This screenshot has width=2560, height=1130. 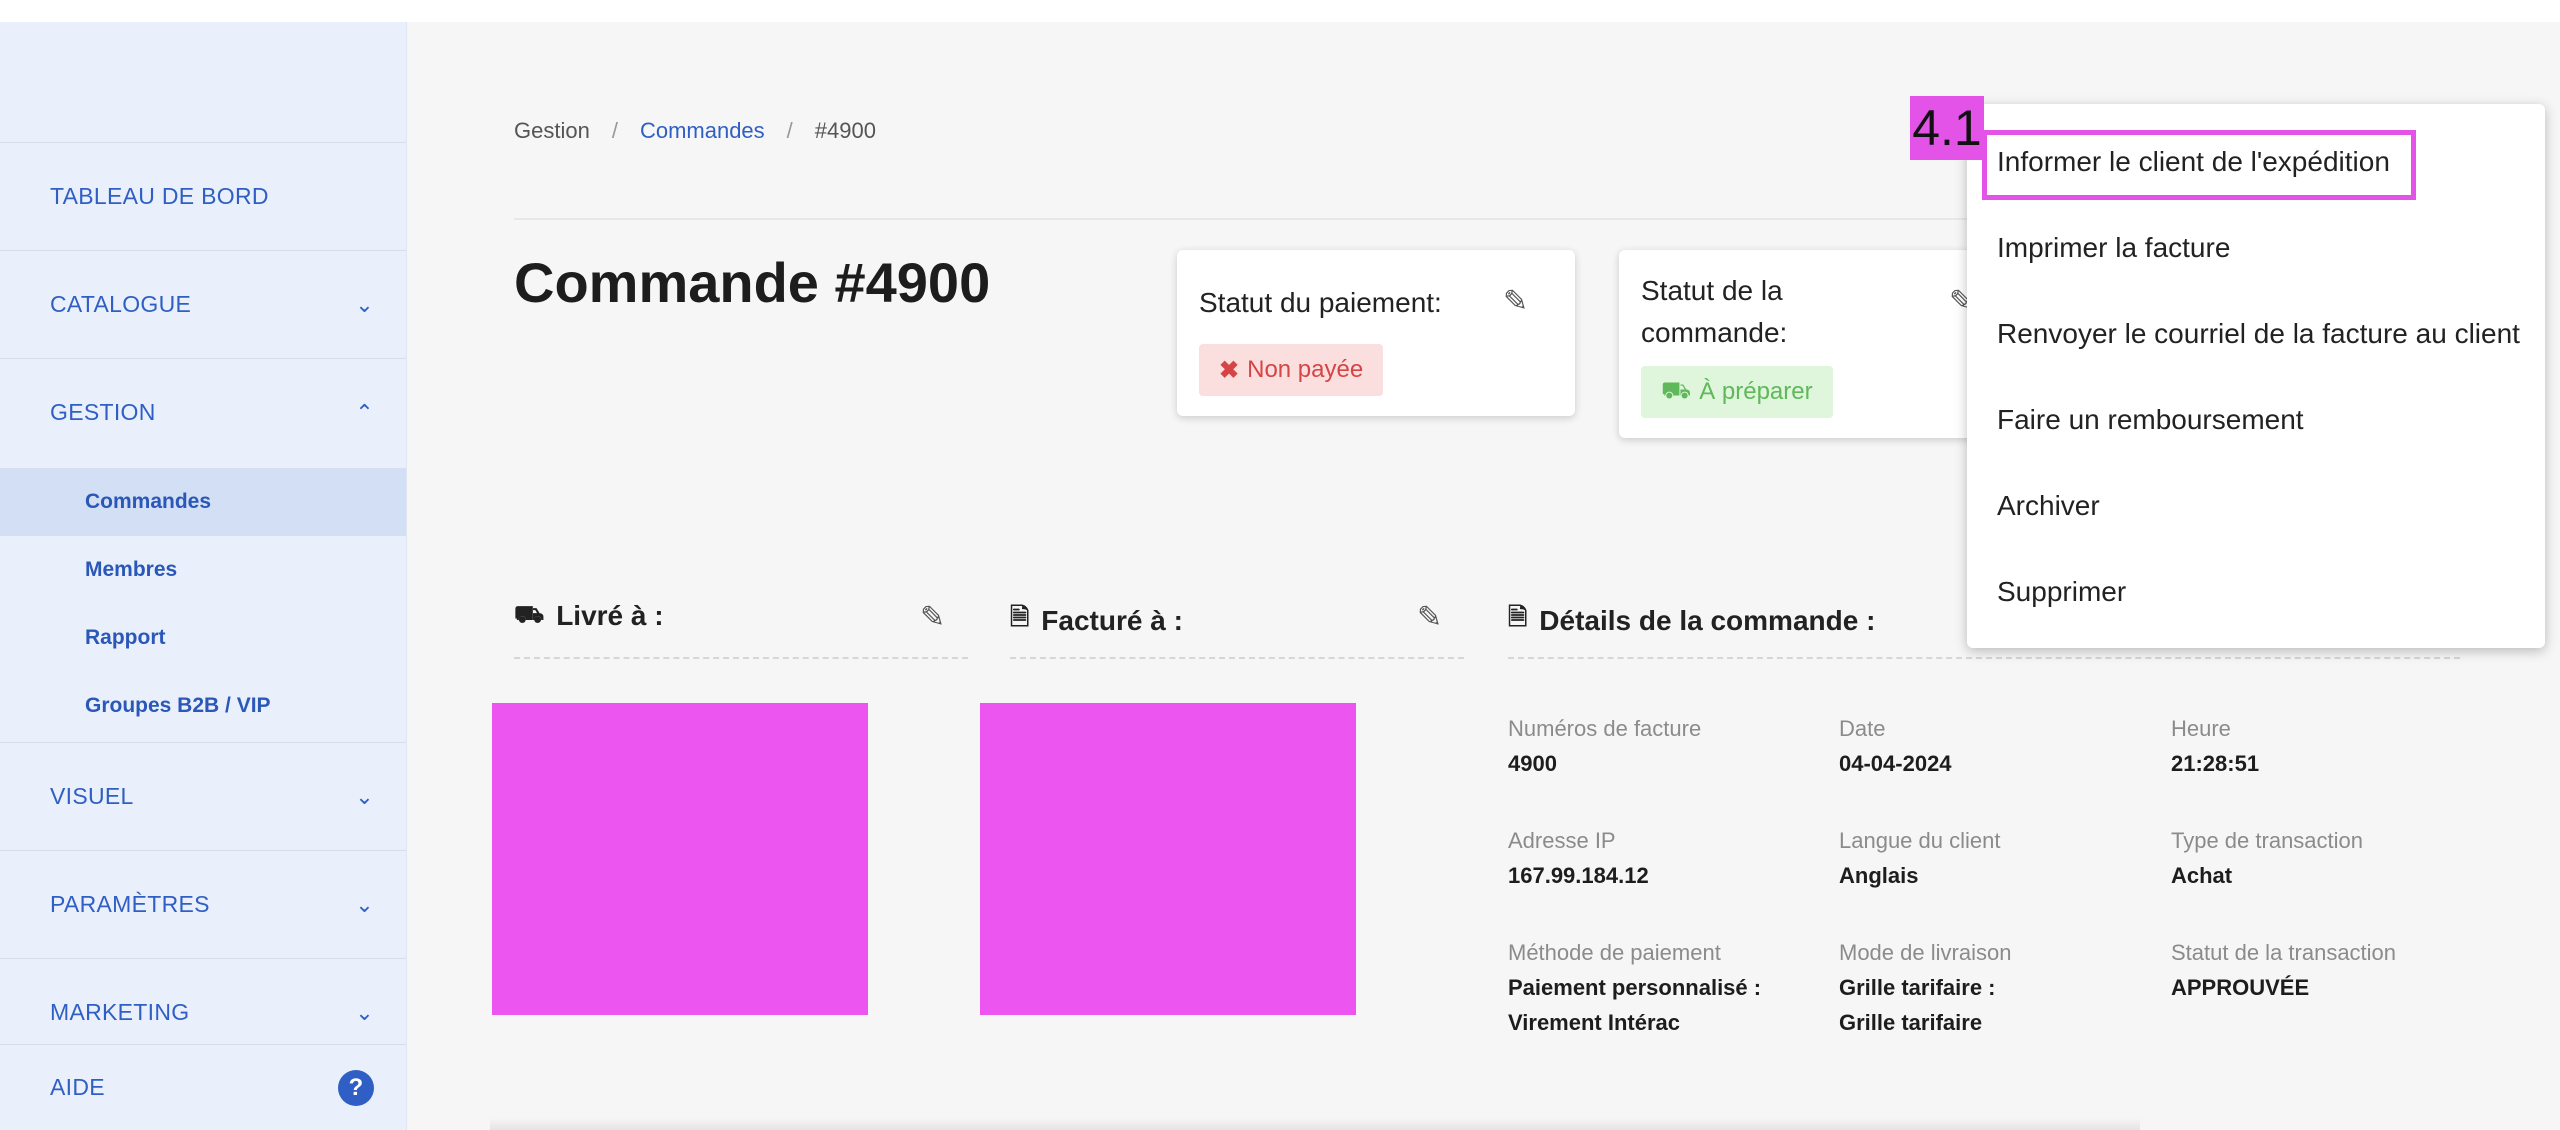 I want to click on breadcrumb: Gestion / Commandes / #4900, so click(x=695, y=131).